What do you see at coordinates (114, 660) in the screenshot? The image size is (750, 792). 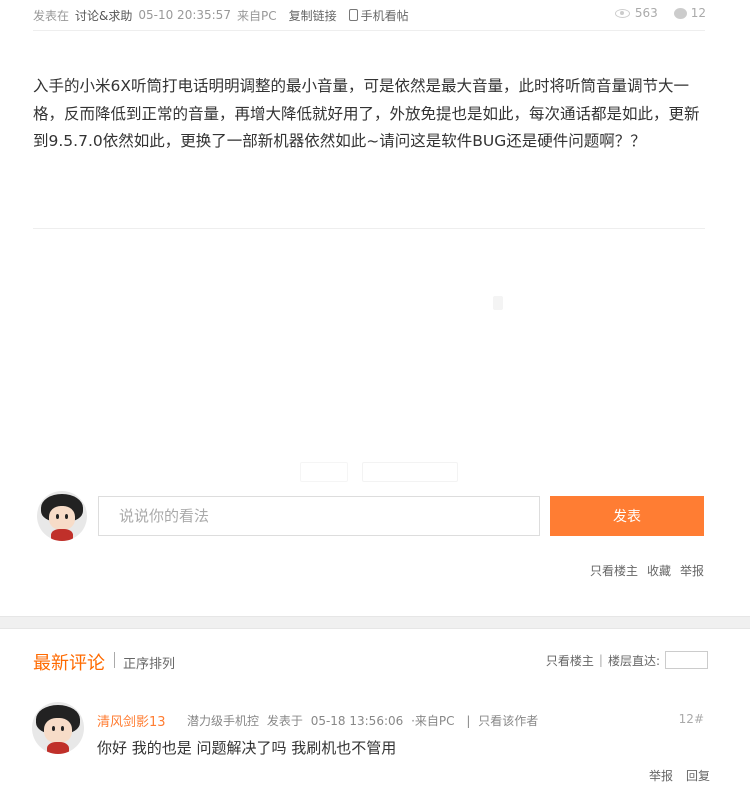 I see `title-separator` at bounding box center [114, 660].